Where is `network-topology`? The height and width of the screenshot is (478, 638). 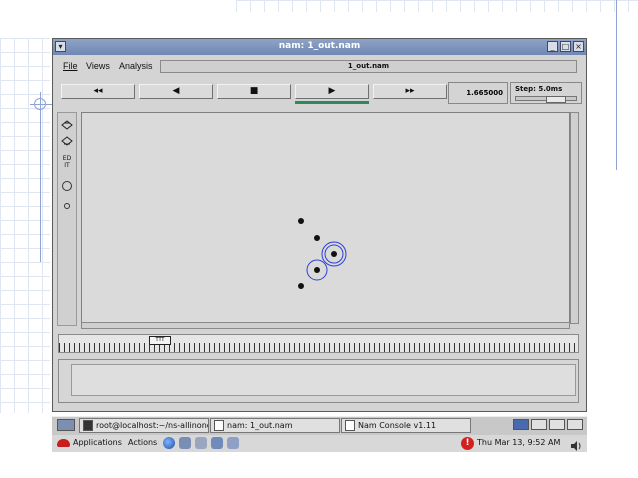
network-topology is located at coordinates (322, 253).